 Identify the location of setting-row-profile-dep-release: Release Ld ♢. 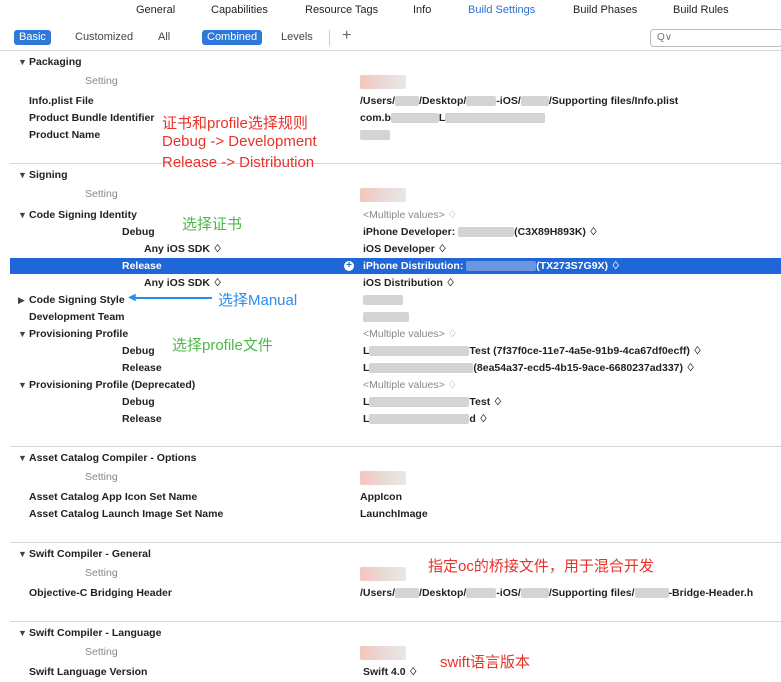
(390, 419).